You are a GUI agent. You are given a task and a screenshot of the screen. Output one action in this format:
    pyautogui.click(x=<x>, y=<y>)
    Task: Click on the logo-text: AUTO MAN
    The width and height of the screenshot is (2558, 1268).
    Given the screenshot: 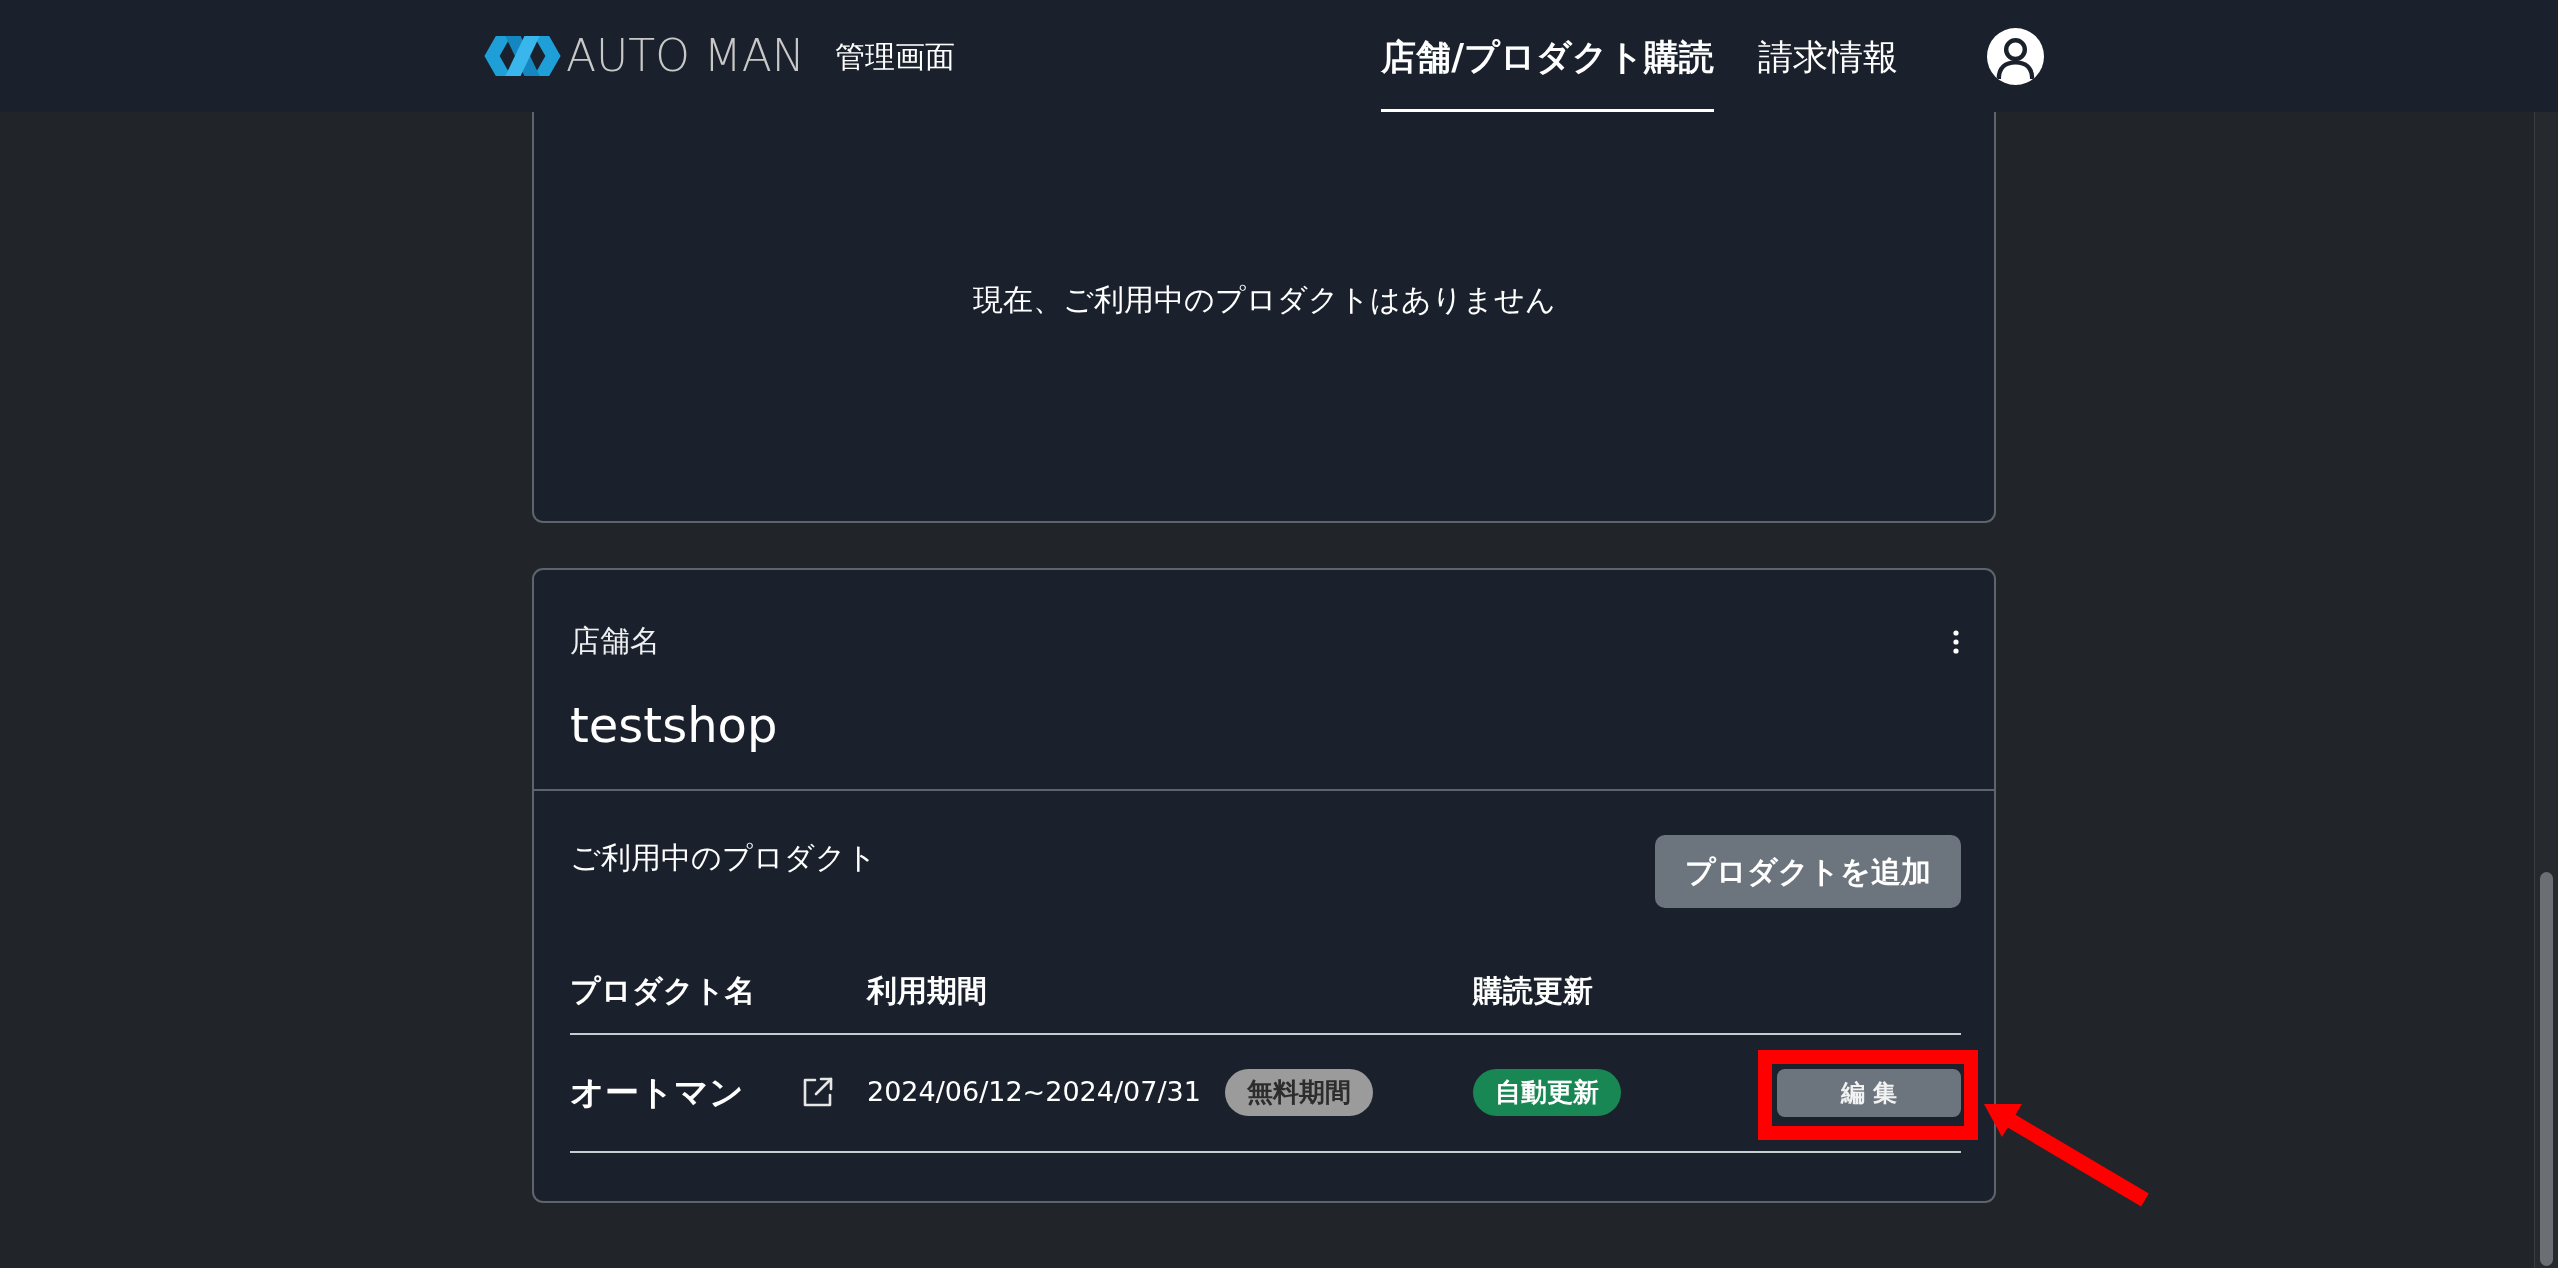 What is the action you would take?
    pyautogui.click(x=685, y=56)
    